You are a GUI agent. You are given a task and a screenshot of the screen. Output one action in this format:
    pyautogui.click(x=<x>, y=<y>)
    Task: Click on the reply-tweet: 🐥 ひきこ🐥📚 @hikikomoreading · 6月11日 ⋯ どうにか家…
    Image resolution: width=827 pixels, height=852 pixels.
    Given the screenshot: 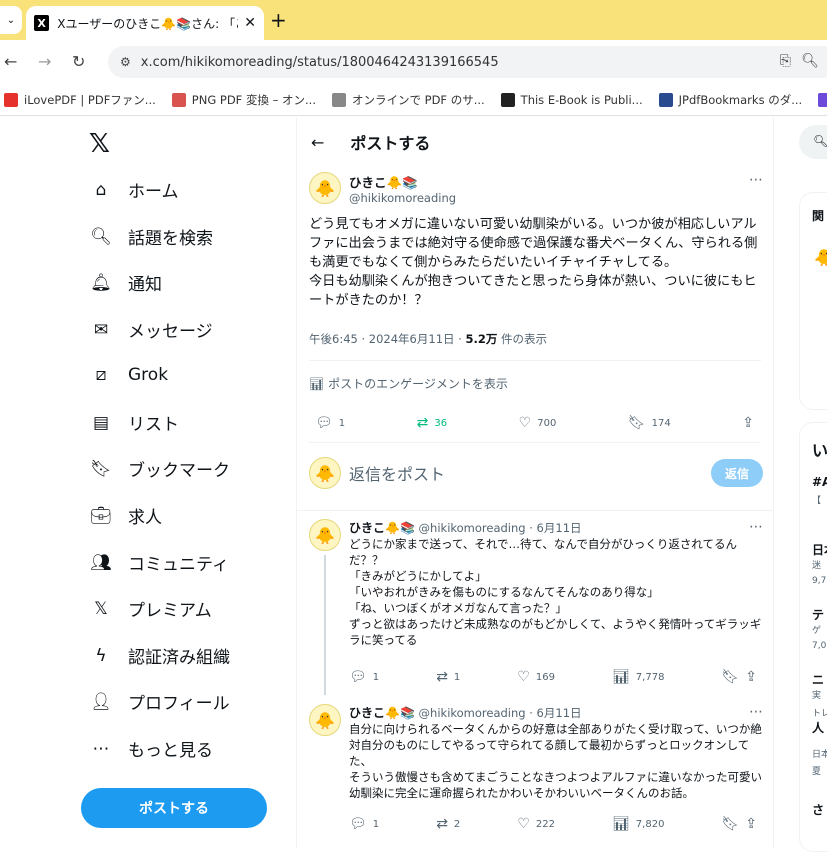 What is the action you would take?
    pyautogui.click(x=536, y=609)
    